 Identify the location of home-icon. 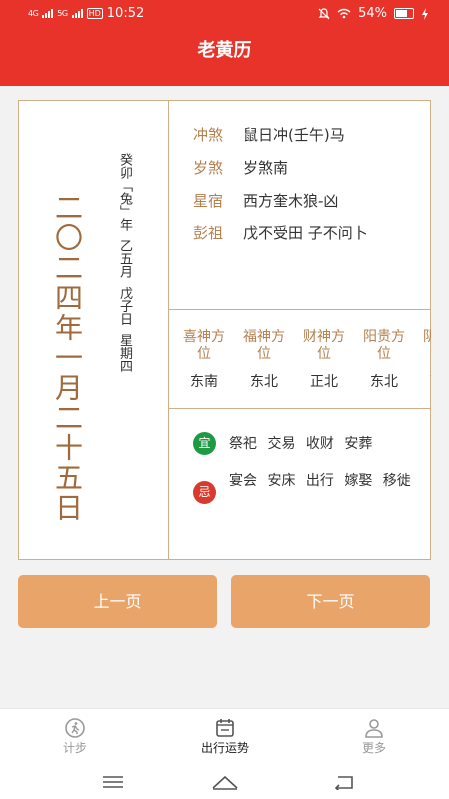
(225, 782).